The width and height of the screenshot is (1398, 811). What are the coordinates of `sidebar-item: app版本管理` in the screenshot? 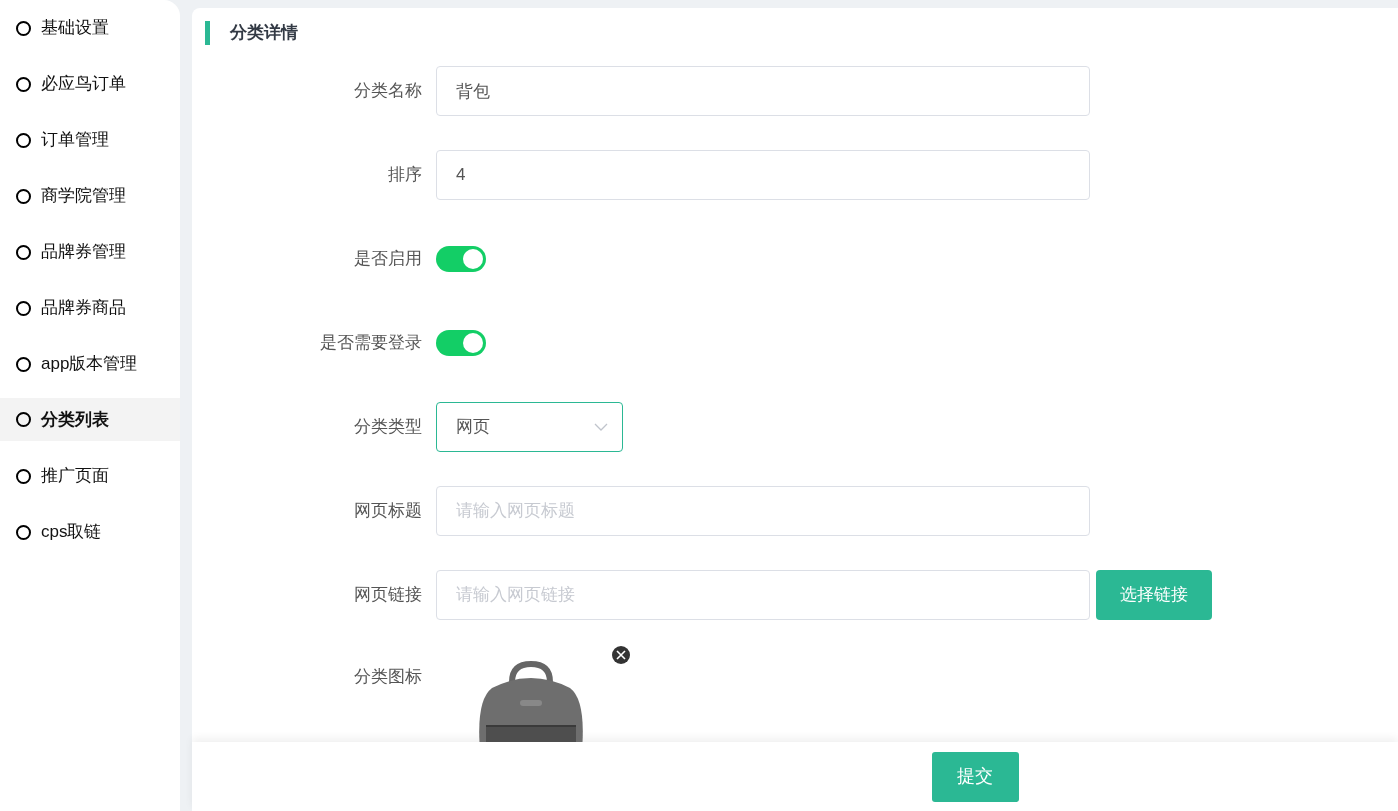 It's located at (90, 364).